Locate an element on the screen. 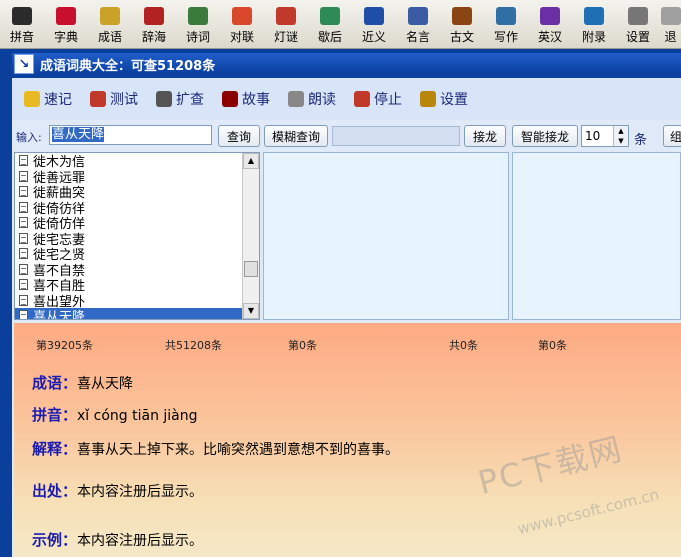 The width and height of the screenshot is (681, 557). speaker-icon is located at coordinates (296, 99).